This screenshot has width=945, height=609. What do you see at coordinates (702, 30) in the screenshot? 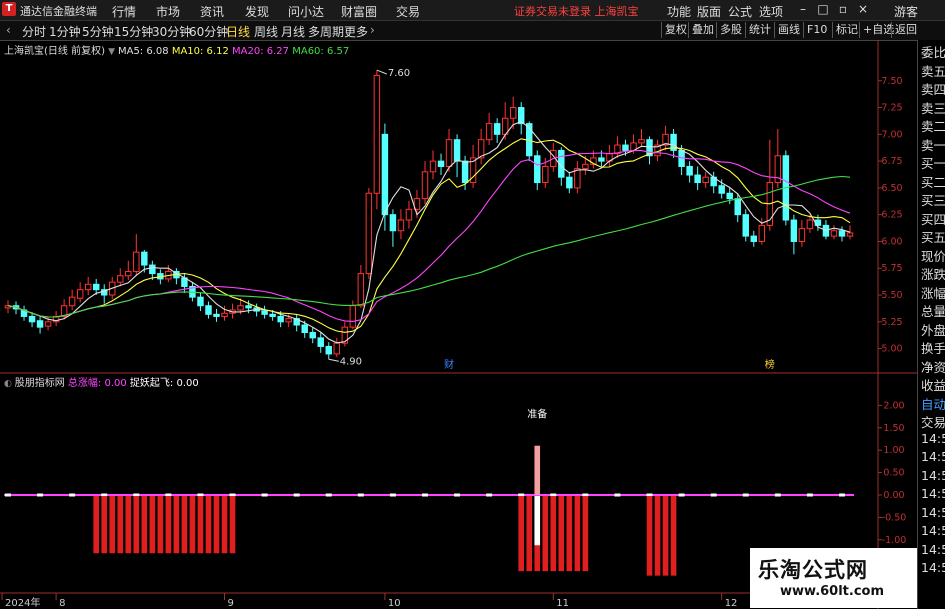
I see `overlay-button: 叠加` at bounding box center [702, 30].